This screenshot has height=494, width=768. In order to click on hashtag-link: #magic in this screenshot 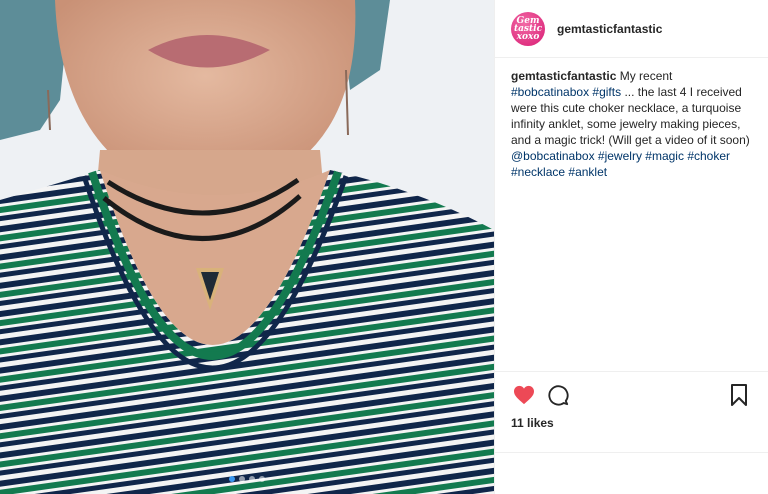, I will do `click(664, 156)`.